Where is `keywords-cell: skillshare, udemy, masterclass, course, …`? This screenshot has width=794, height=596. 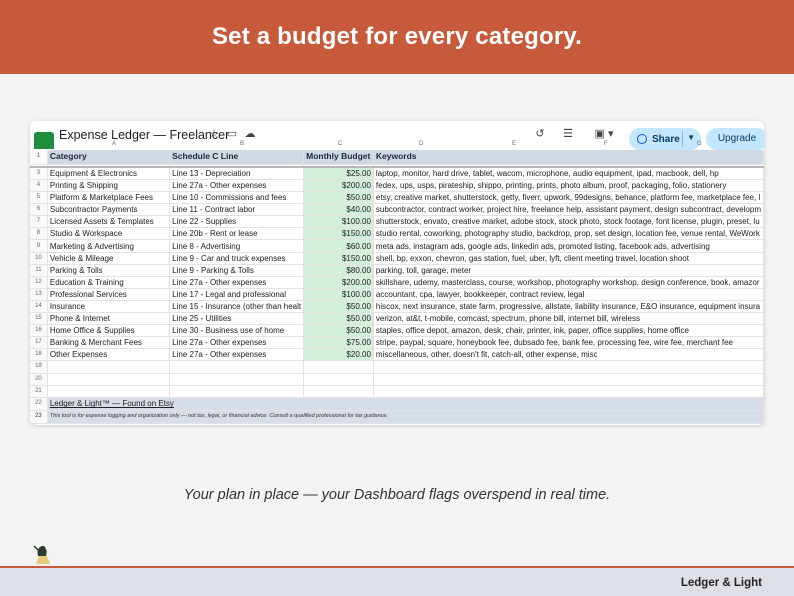
keywords-cell: skillshare, udemy, masterclass, course, … is located at coordinates (568, 282).